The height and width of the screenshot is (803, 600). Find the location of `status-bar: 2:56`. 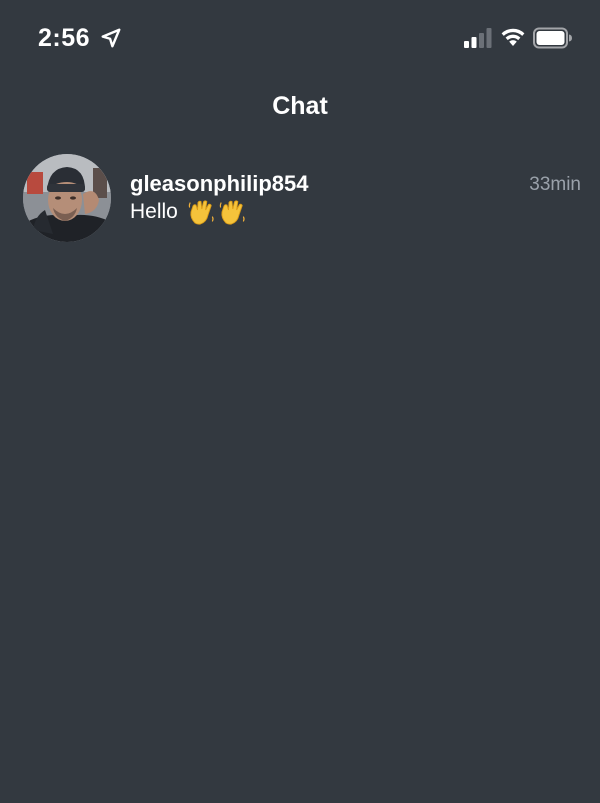

status-bar: 2:56 is located at coordinates (300, 39).